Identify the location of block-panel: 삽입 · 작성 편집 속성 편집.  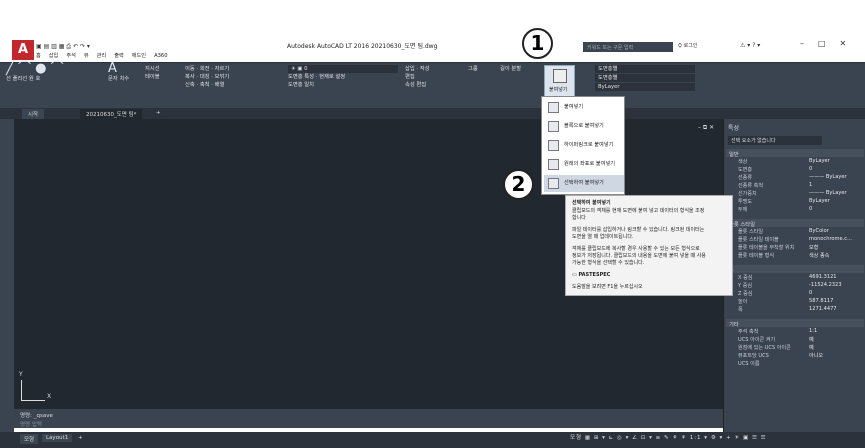
(417, 77).